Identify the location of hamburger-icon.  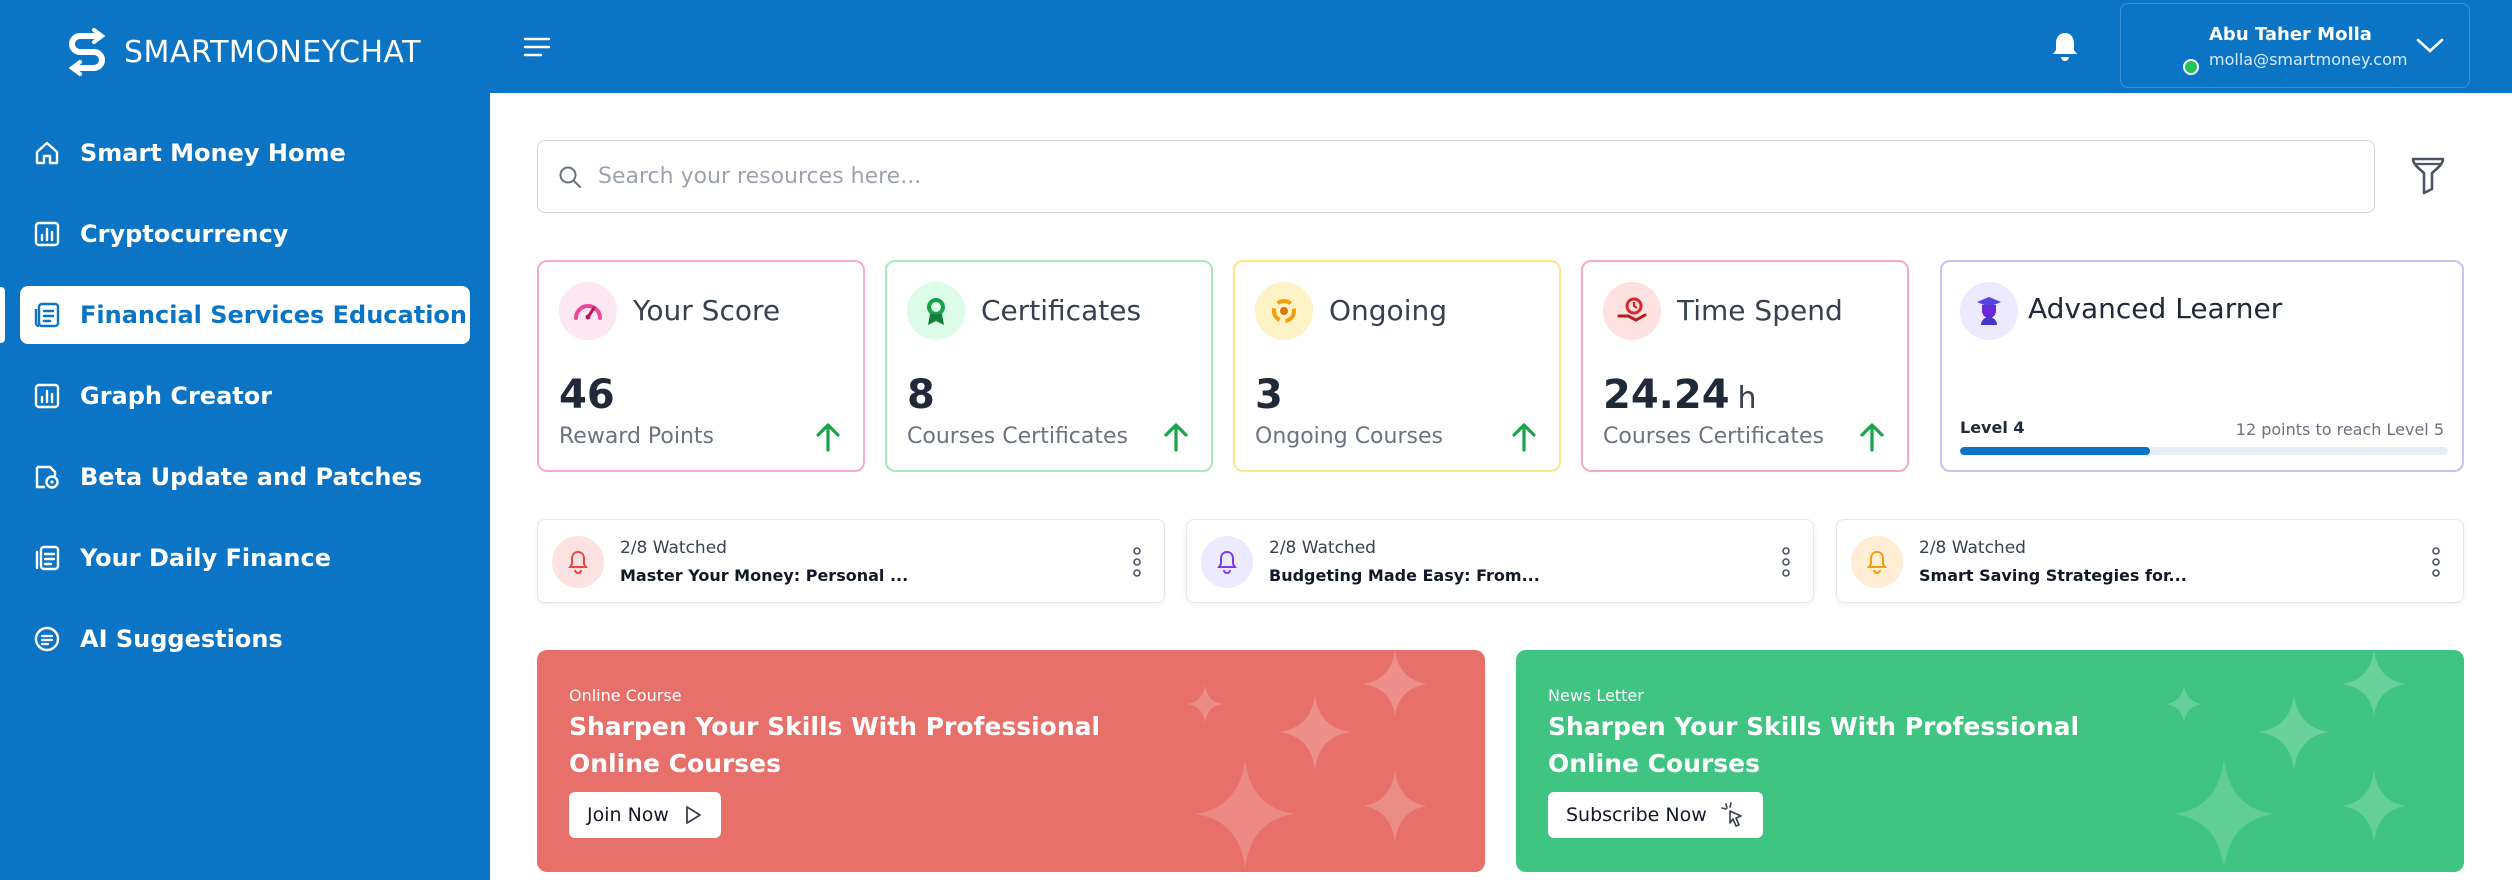
(537, 47).